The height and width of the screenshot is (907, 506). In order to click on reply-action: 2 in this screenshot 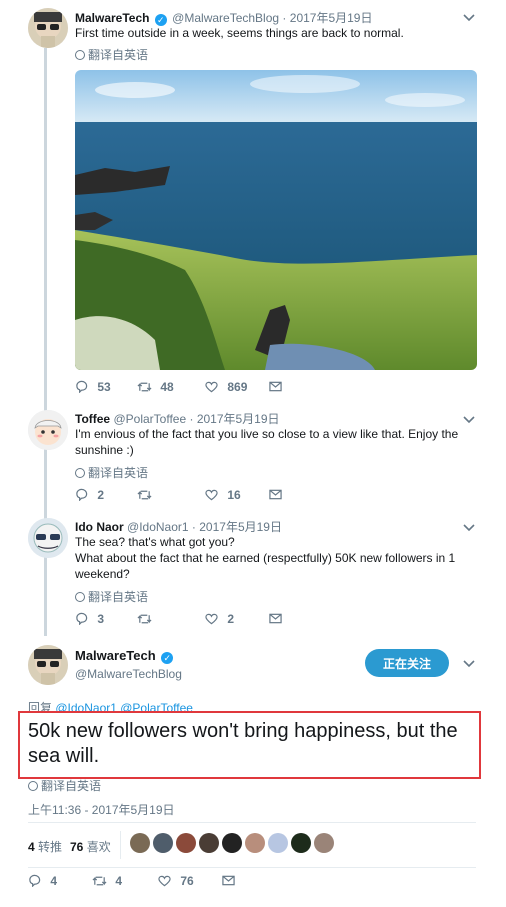, I will do `click(89, 495)`.